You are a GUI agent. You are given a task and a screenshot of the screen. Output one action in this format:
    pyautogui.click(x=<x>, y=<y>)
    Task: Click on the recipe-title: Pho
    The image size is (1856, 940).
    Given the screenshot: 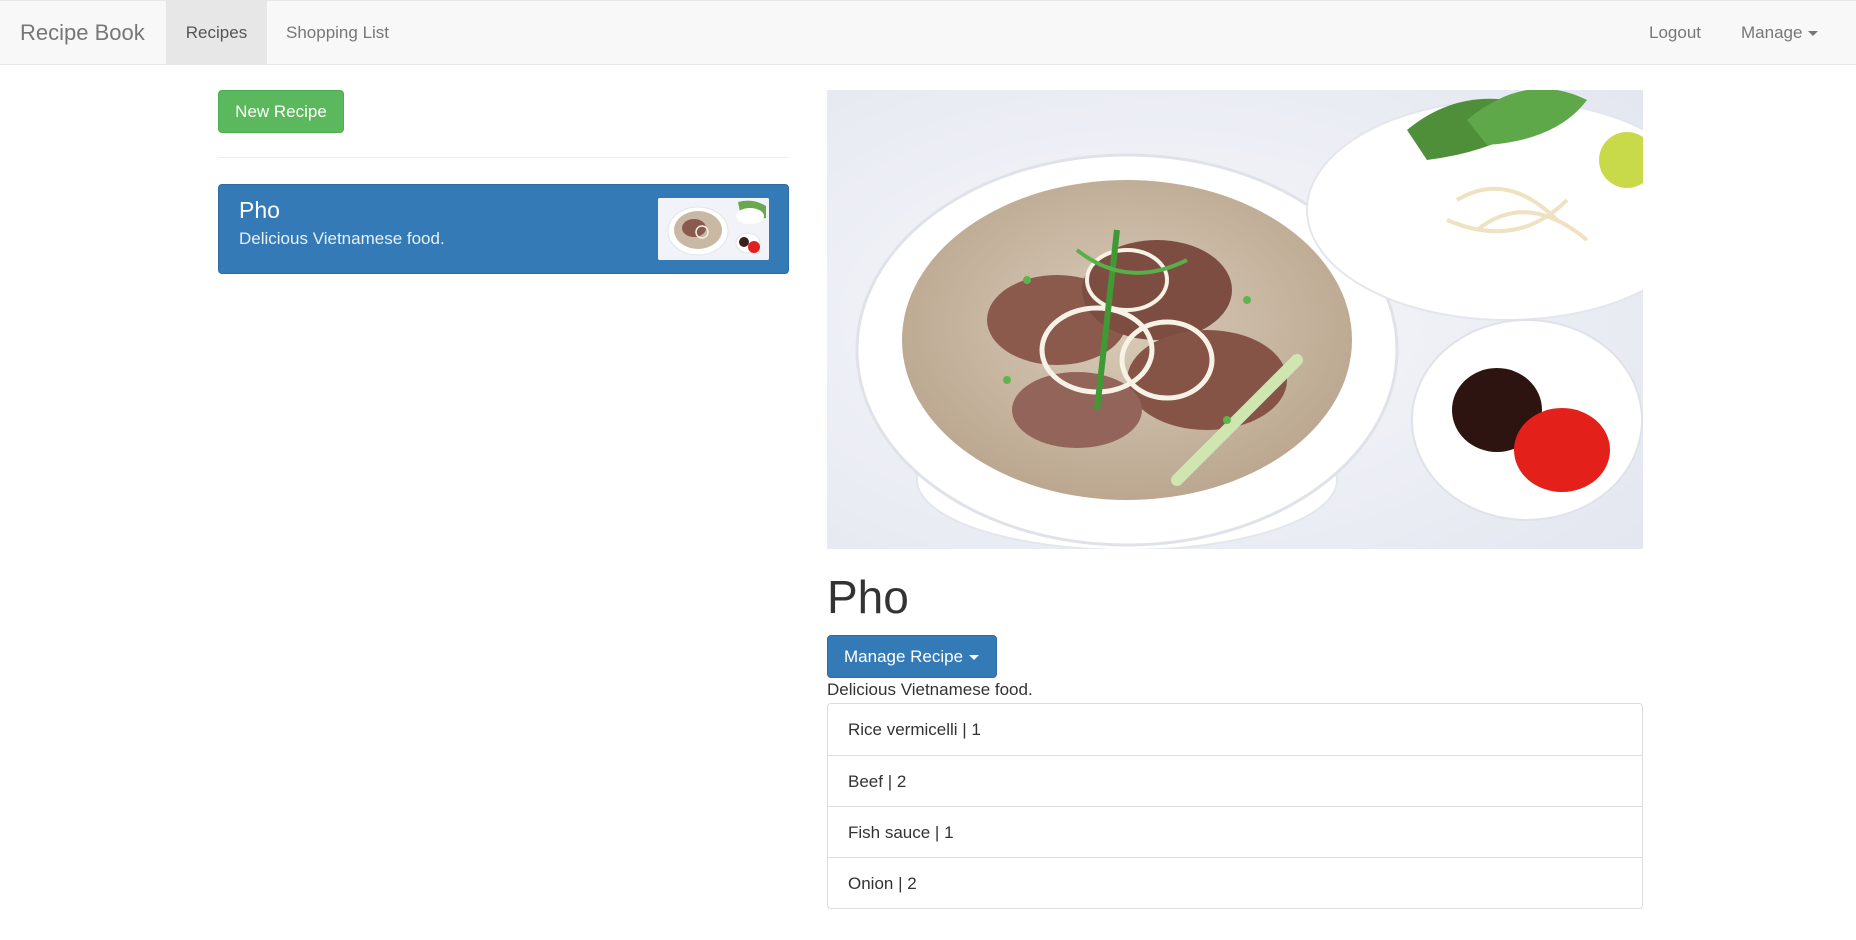 What is the action you would take?
    pyautogui.click(x=868, y=597)
    